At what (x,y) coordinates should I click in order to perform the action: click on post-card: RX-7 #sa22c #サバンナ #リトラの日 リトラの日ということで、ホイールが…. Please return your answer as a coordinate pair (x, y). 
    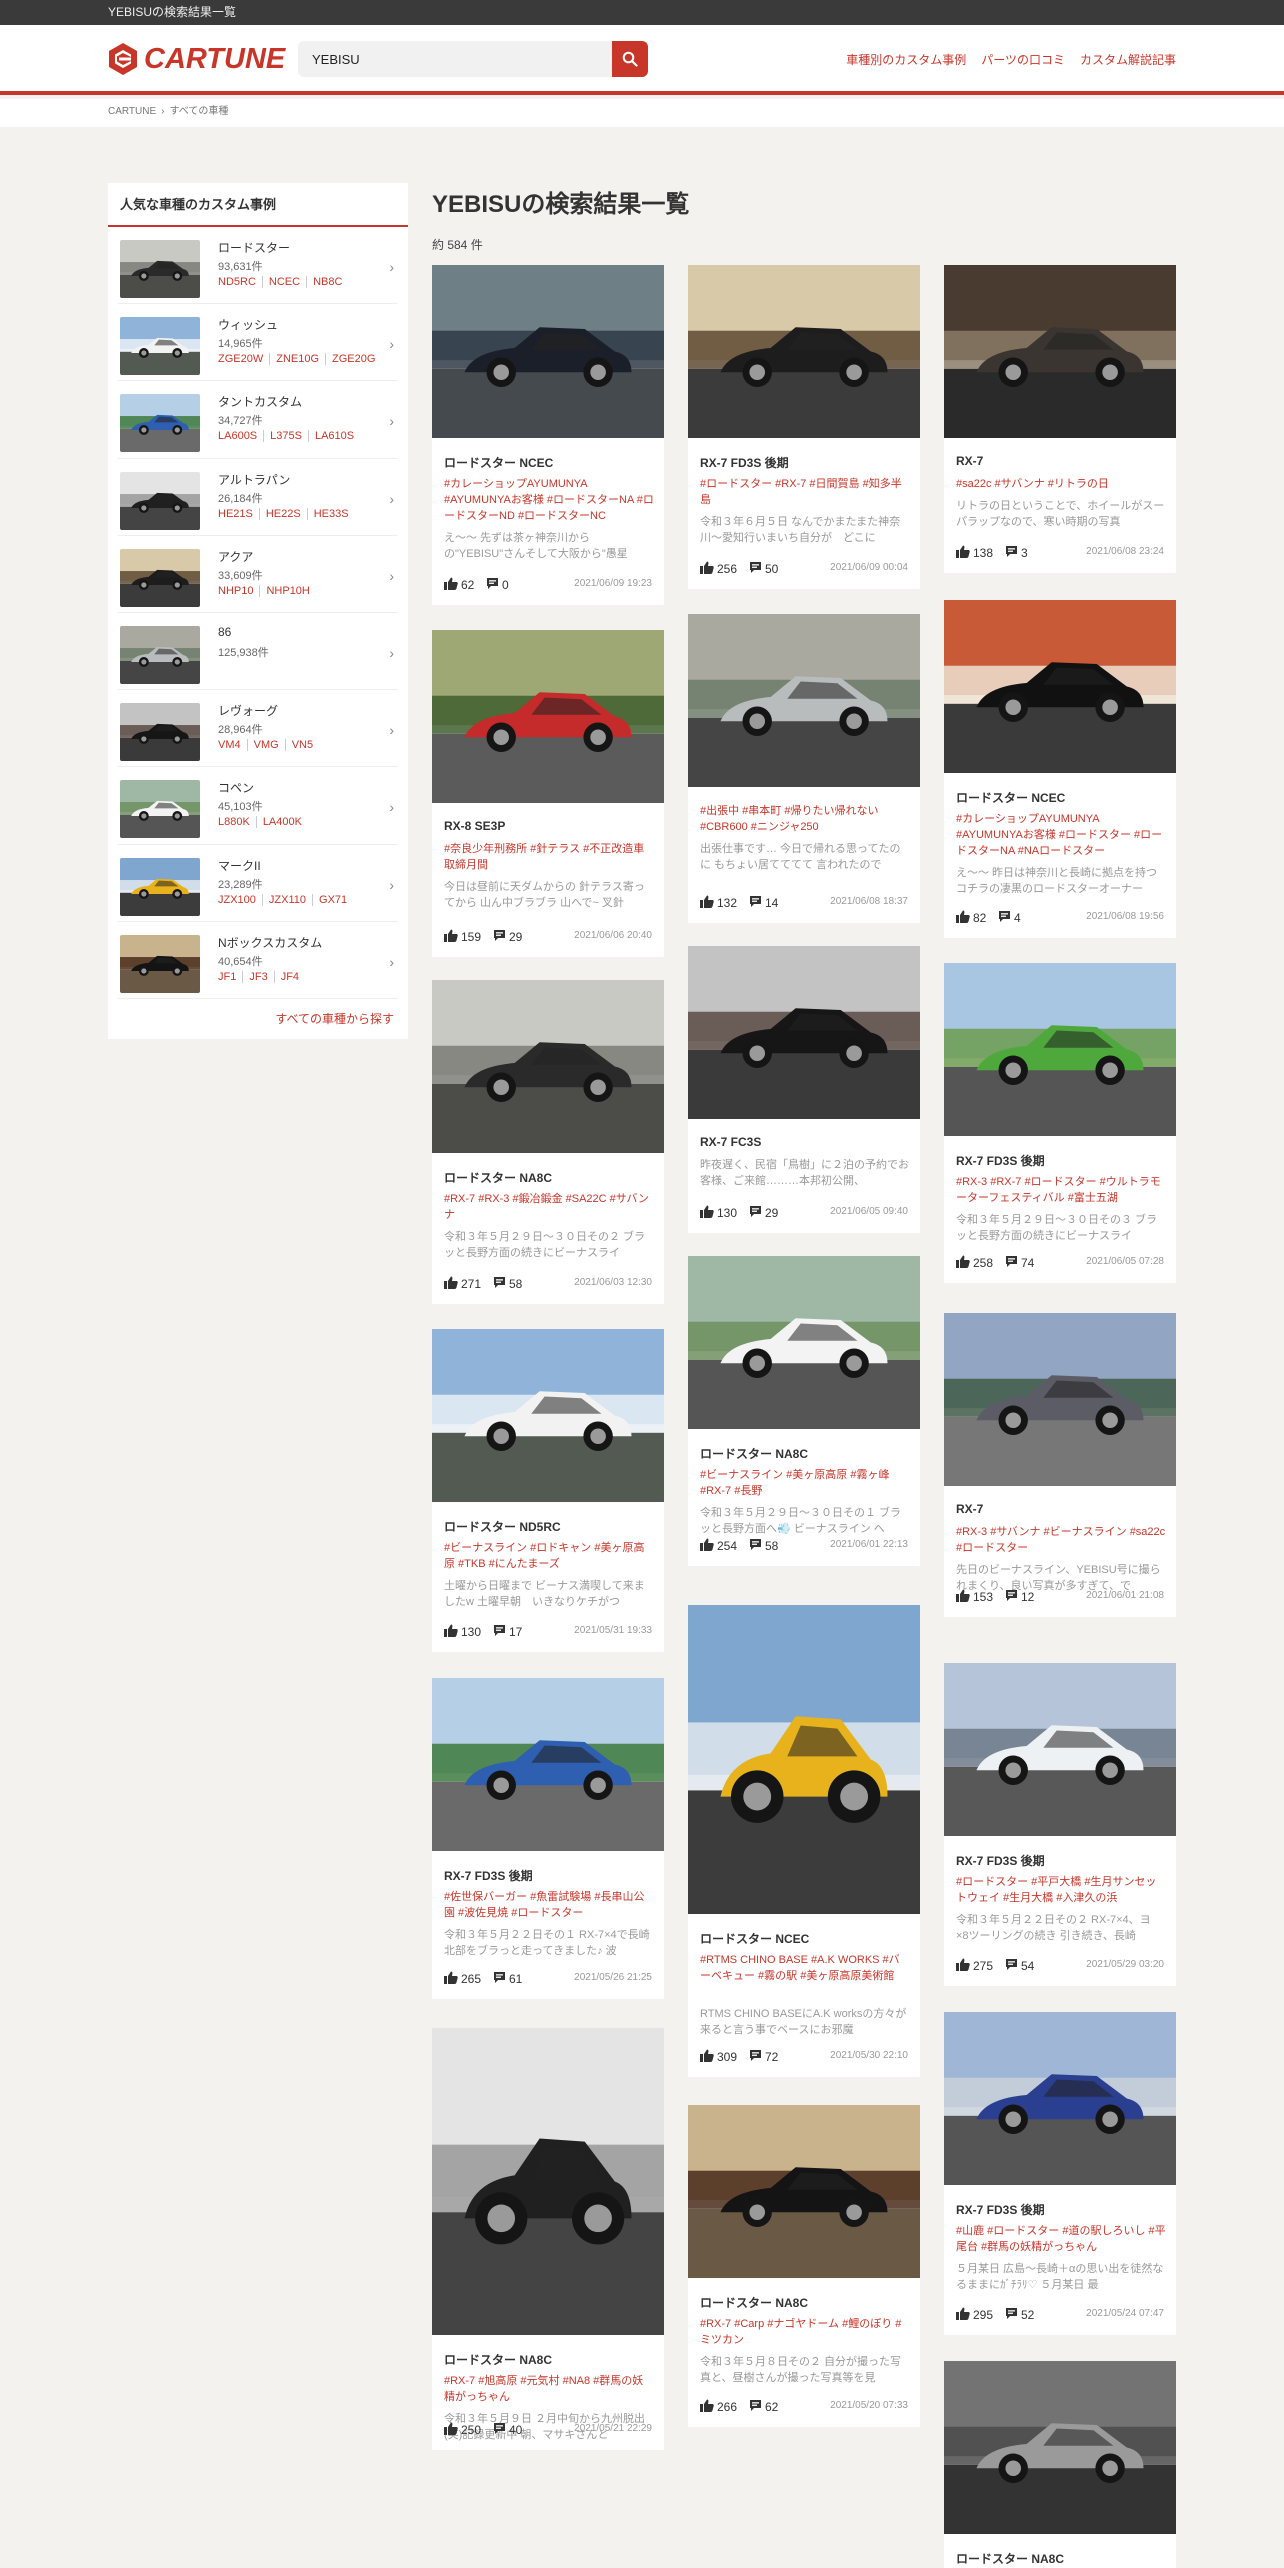
    Looking at the image, I should click on (1060, 419).